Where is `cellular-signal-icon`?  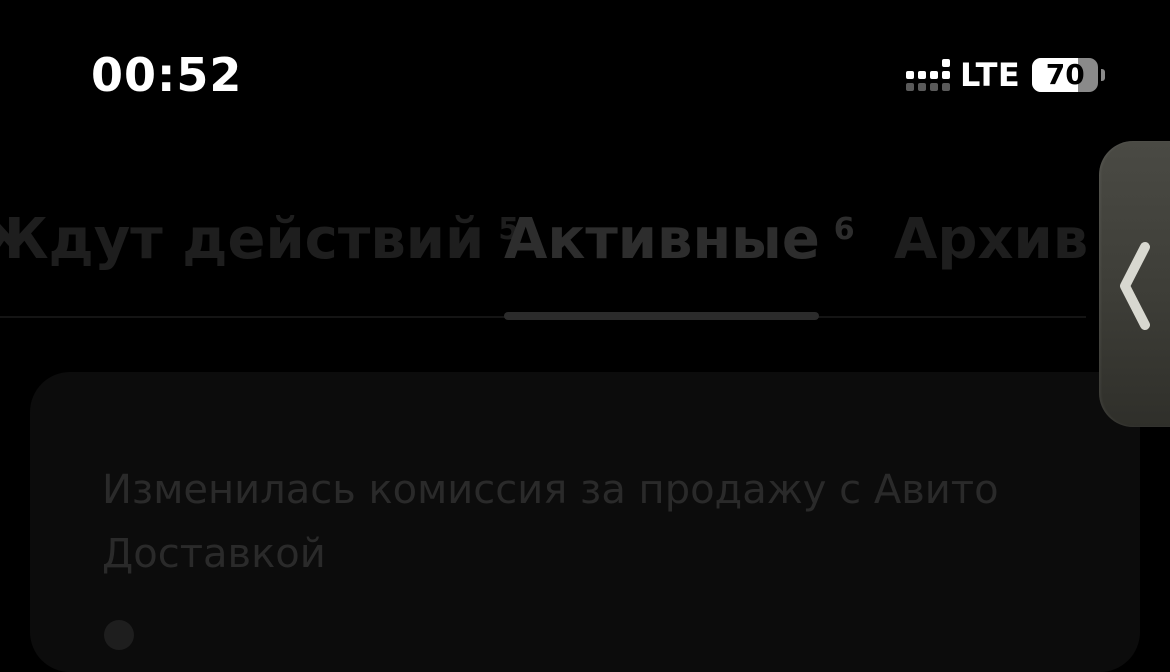 cellular-signal-icon is located at coordinates (928, 75).